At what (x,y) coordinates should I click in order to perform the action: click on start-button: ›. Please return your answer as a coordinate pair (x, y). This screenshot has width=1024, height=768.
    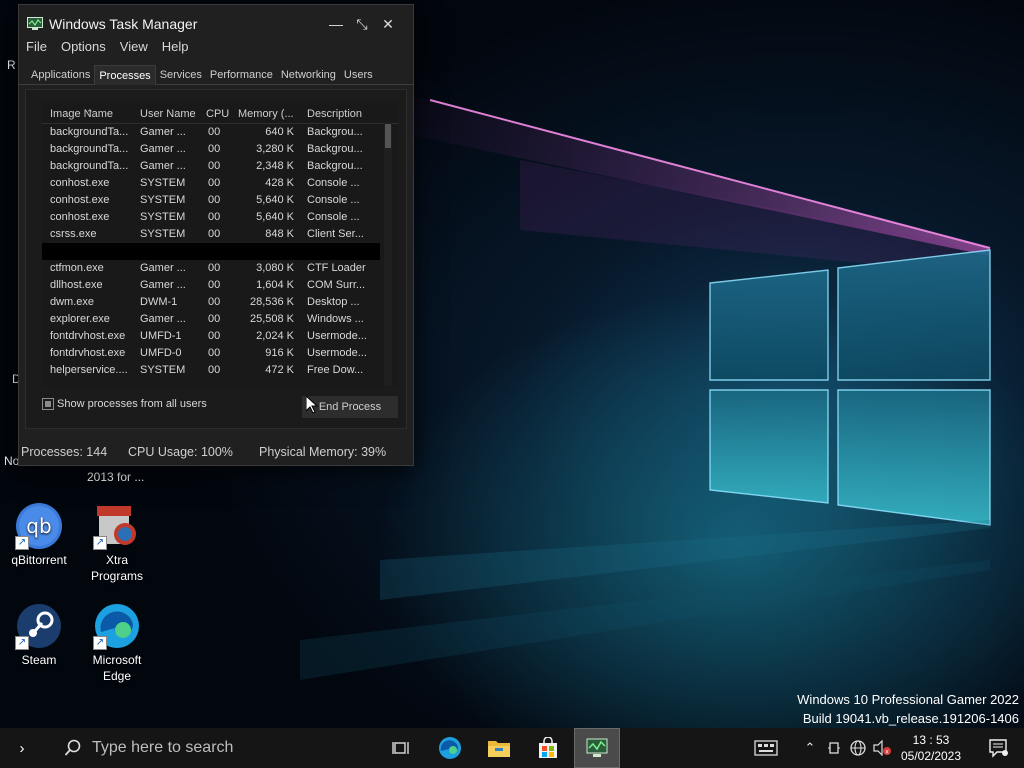
    Looking at the image, I should click on (22, 748).